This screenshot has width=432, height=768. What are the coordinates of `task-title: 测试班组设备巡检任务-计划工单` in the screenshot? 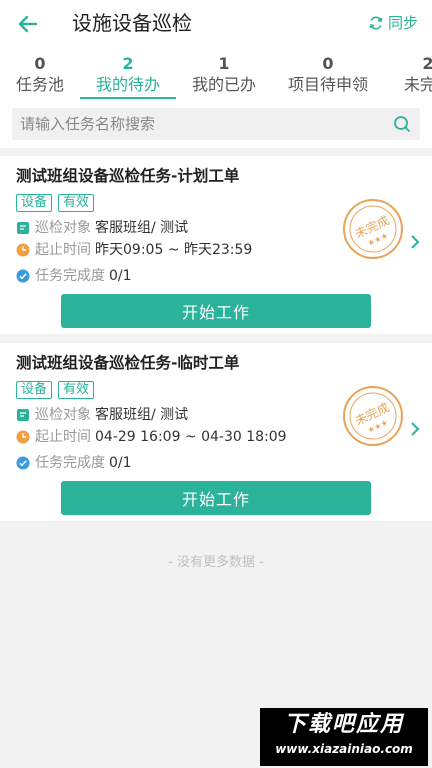 It's located at (128, 176).